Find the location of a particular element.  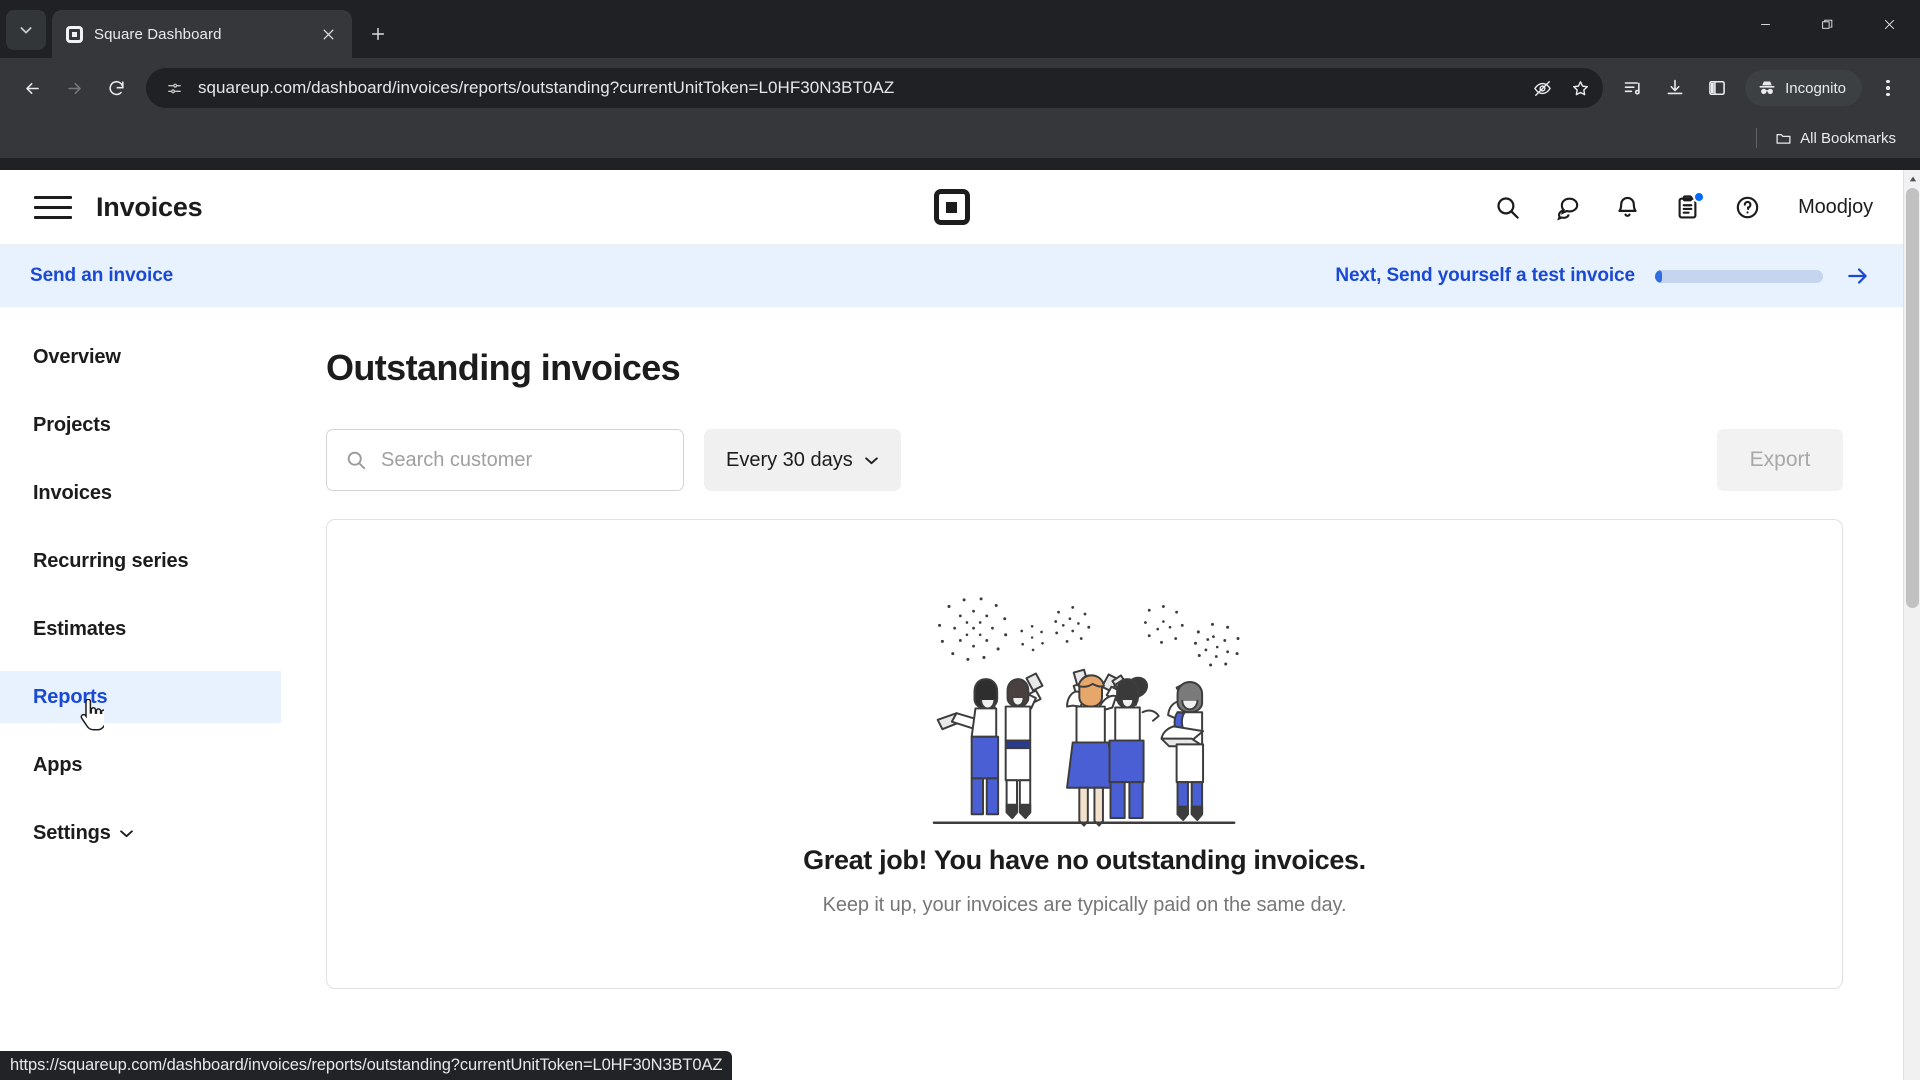

close-icon is located at coordinates (328, 34).